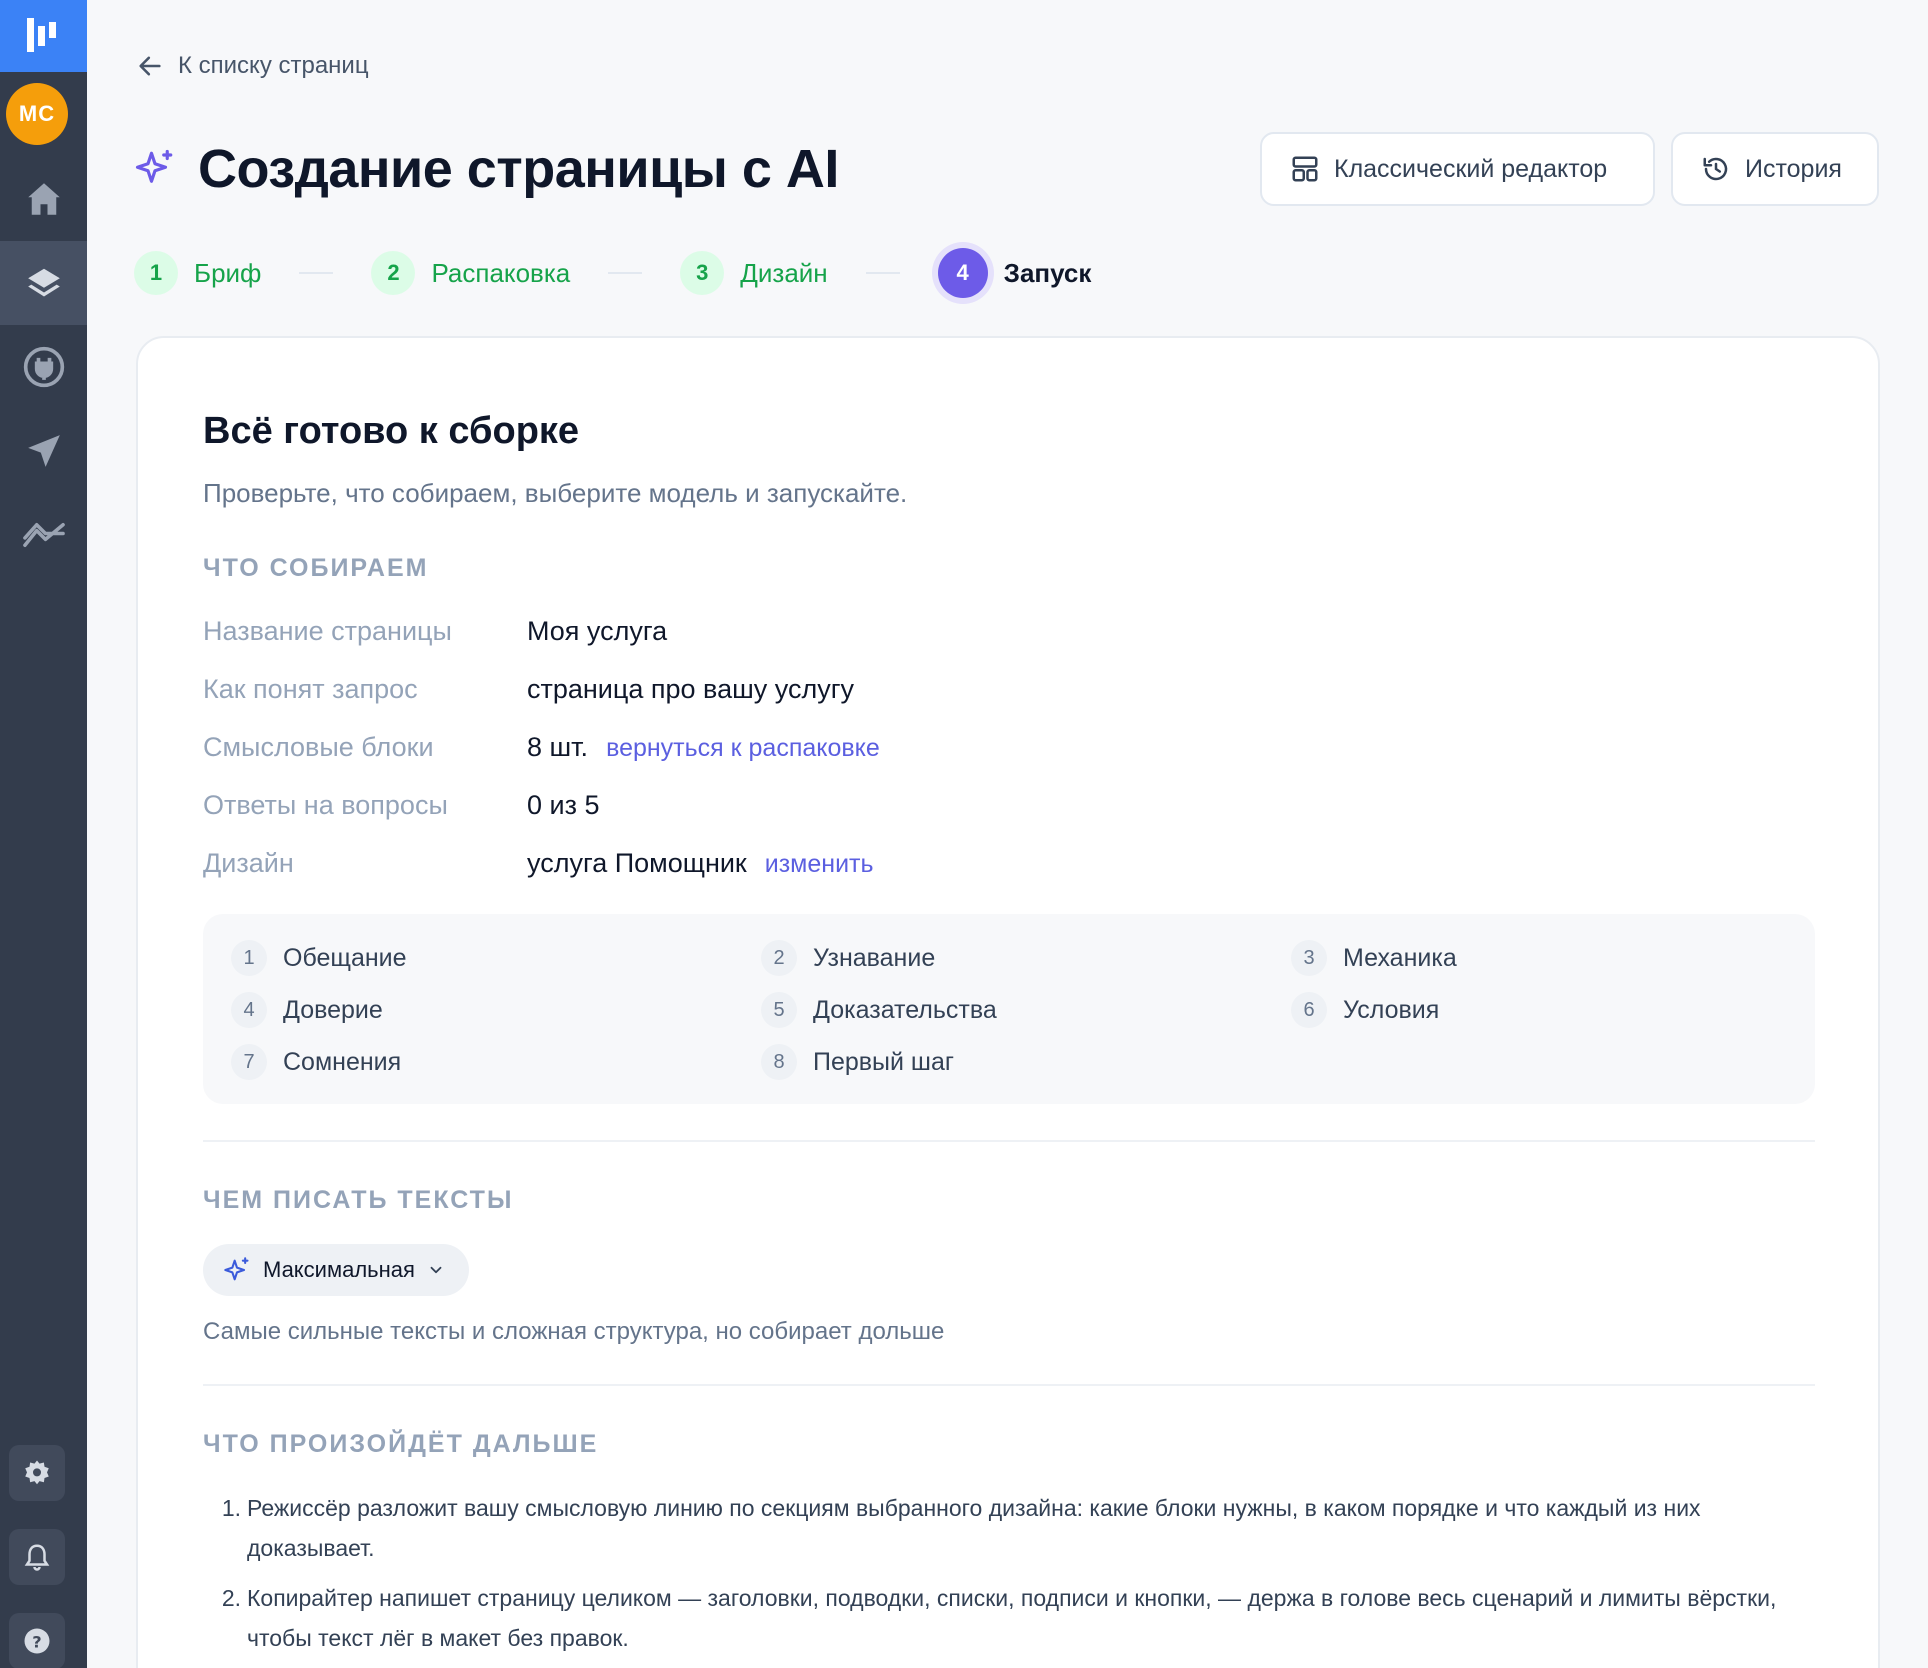 Image resolution: width=1928 pixels, height=1668 pixels. I want to click on block-number: 5, so click(779, 1010).